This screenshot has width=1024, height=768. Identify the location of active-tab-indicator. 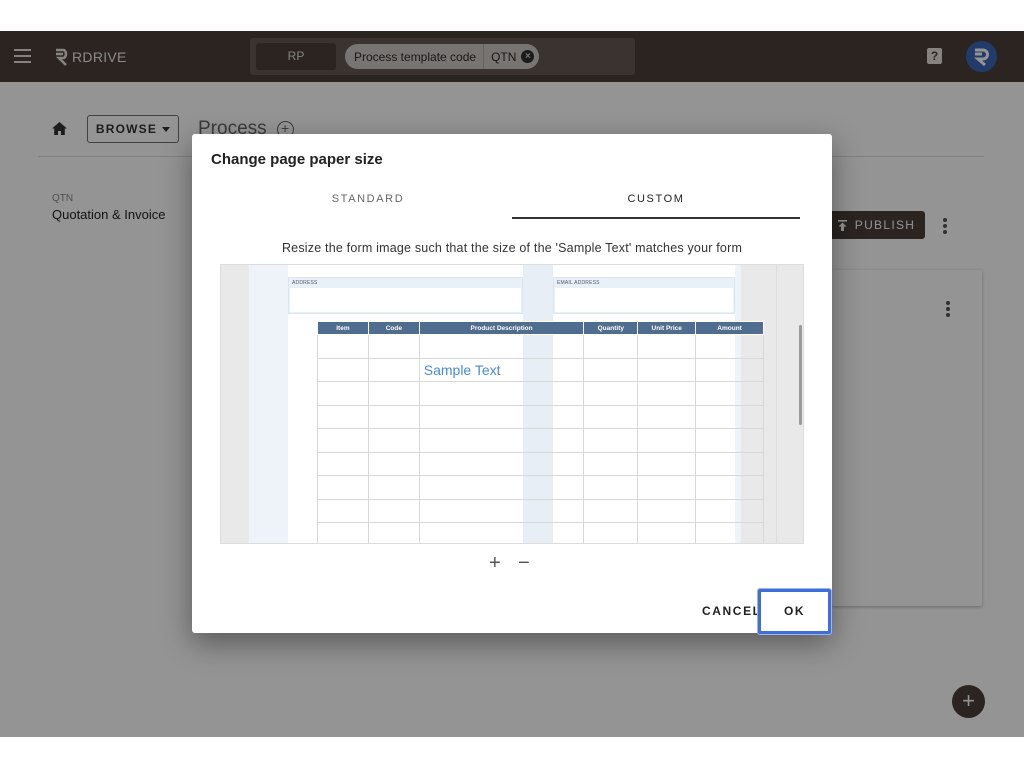
(656, 218).